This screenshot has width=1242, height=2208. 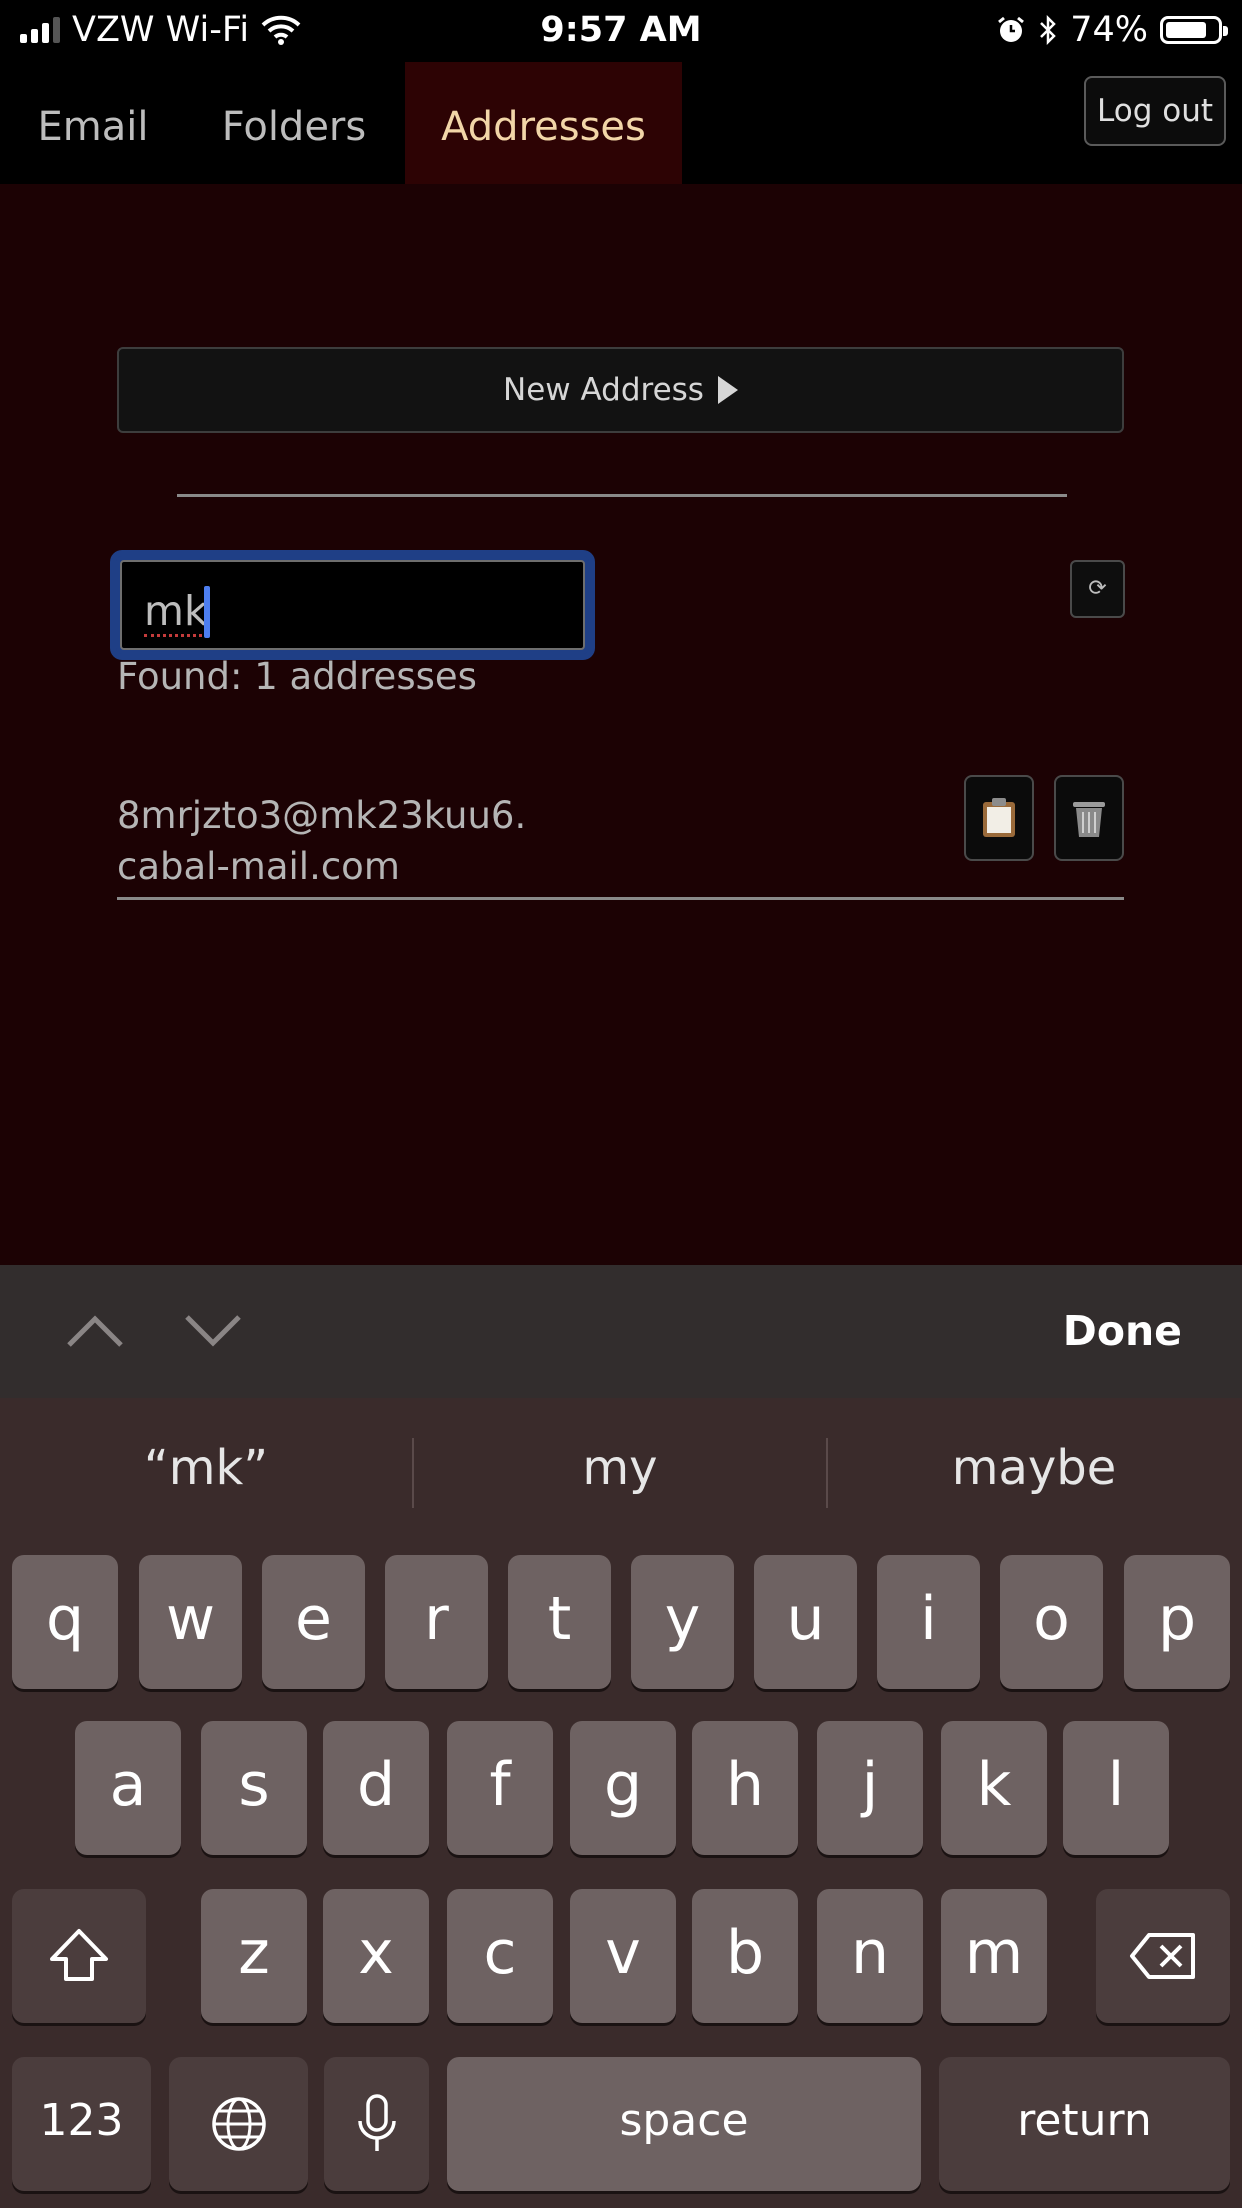 What do you see at coordinates (258, 866) in the screenshot?
I see `address-line-2: cabal-mail.com` at bounding box center [258, 866].